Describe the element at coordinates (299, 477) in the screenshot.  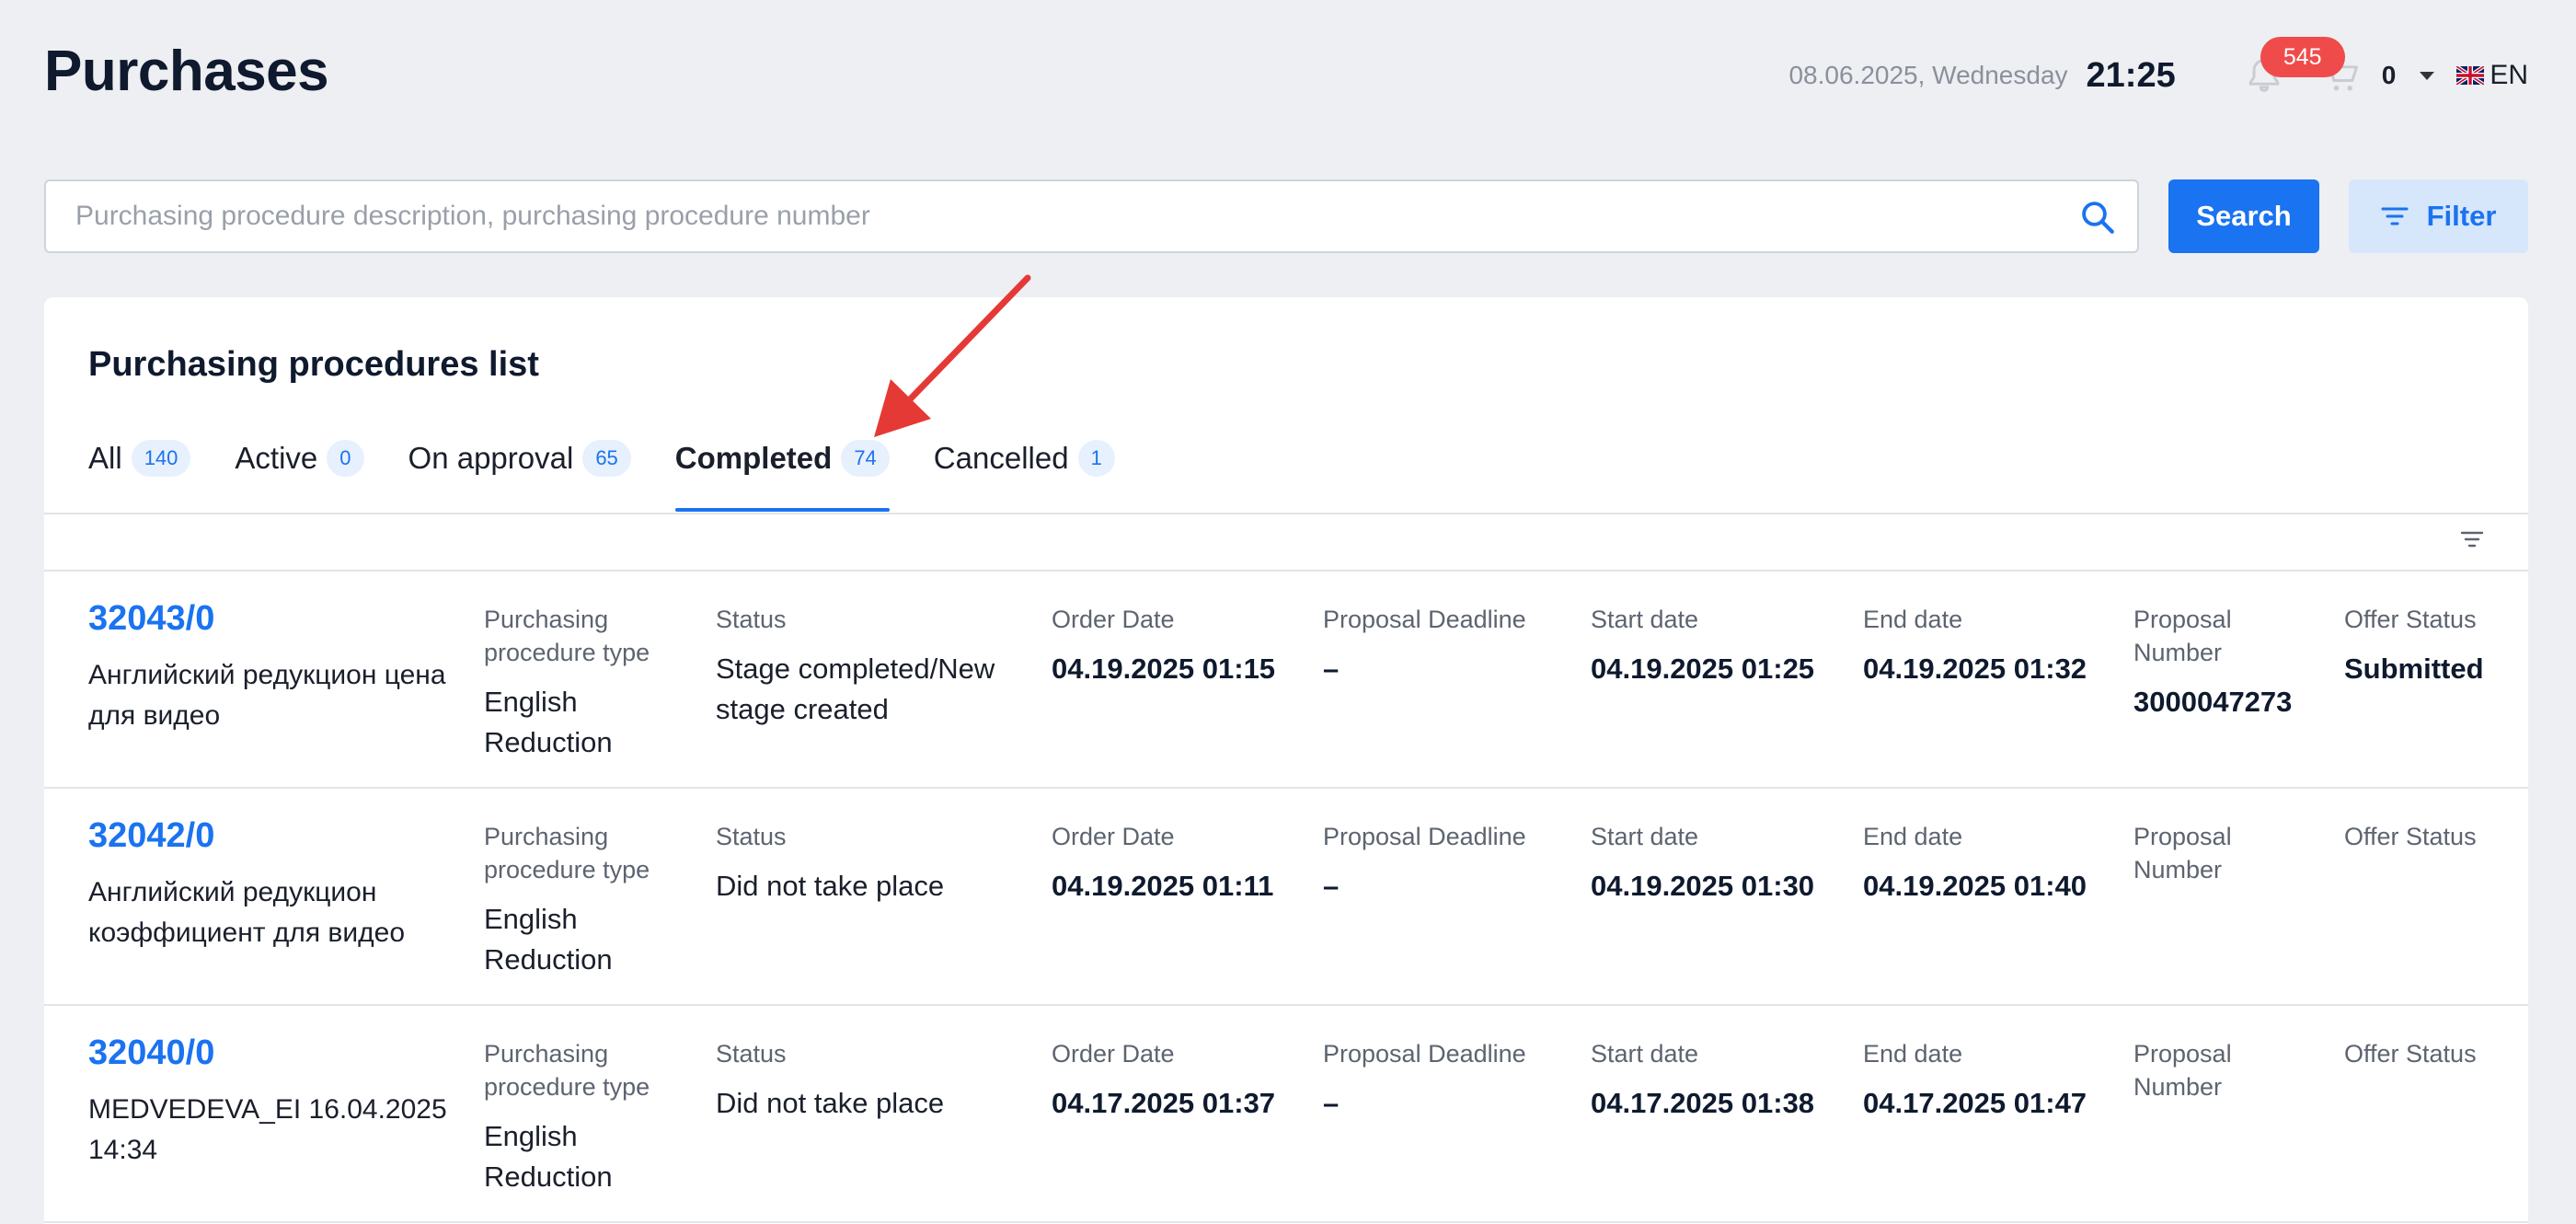
I see `tab-active: Active 0` at that location.